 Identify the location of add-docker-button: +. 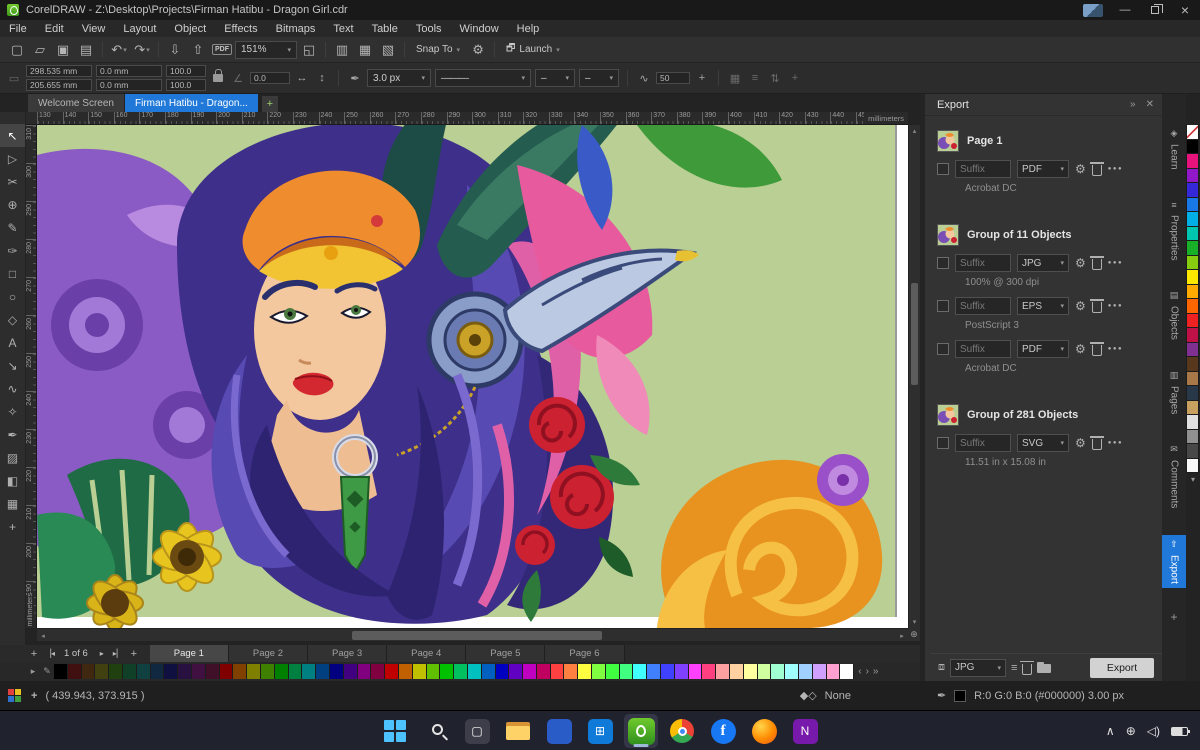
(1173, 617).